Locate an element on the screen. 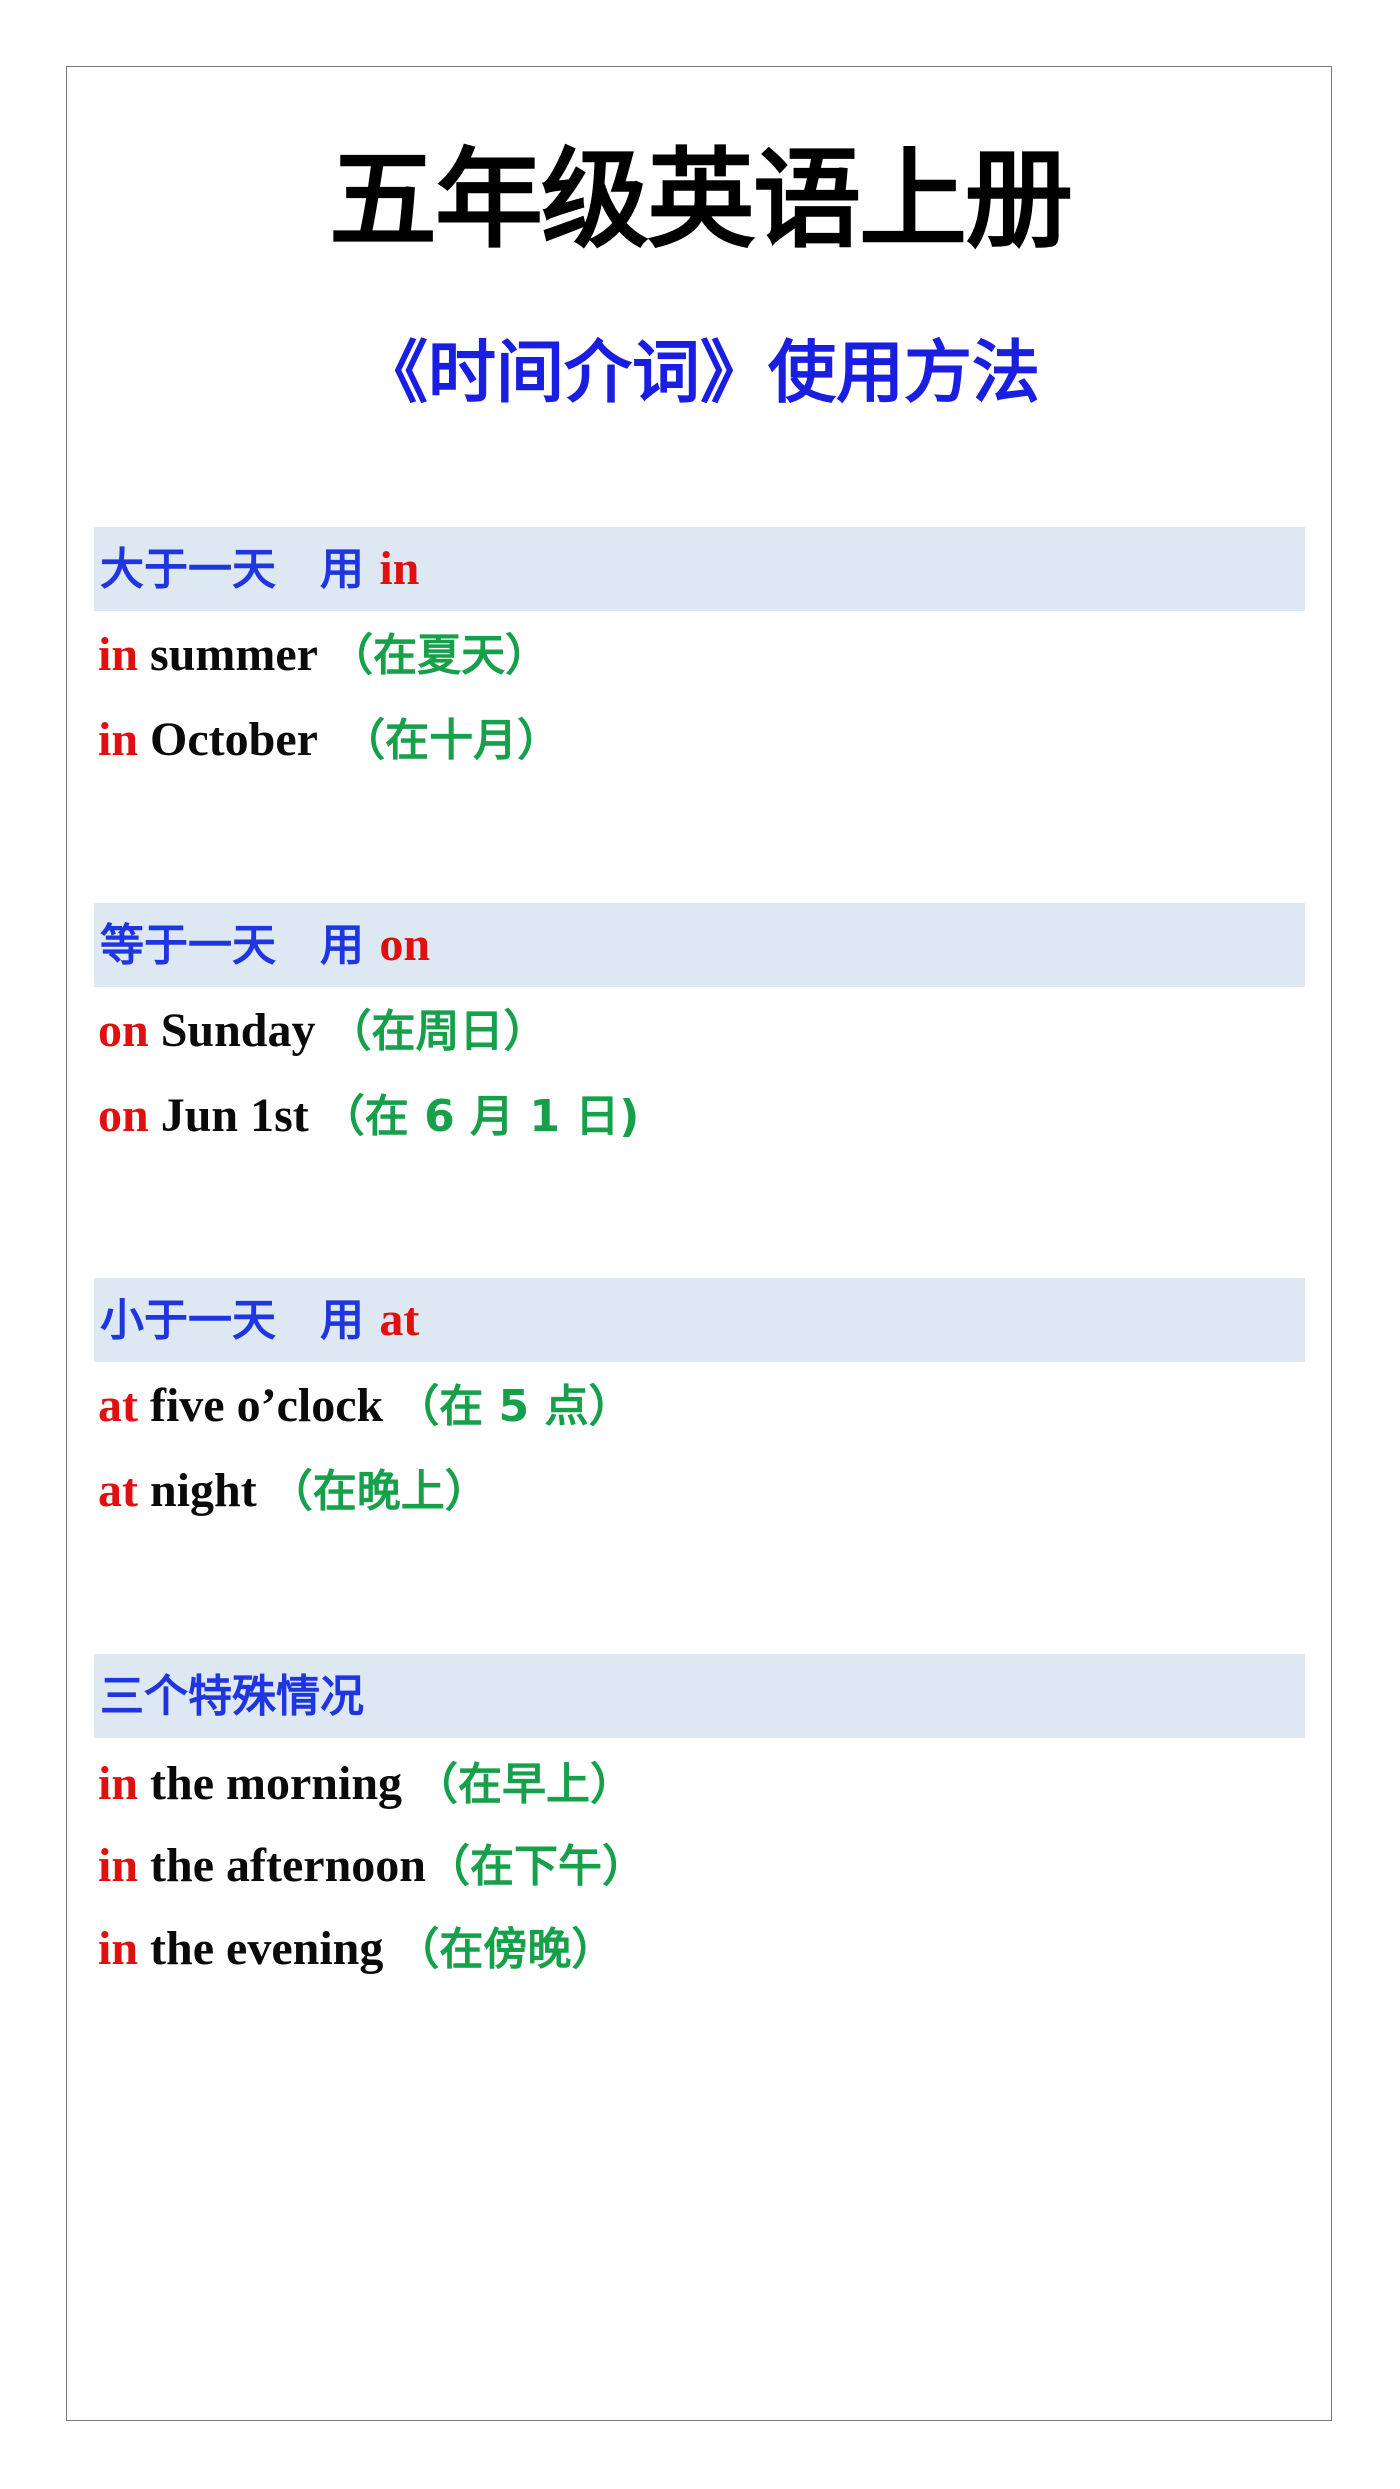 This screenshot has height=2489, width=1400. english-phrase: Sunday is located at coordinates (238, 1030).